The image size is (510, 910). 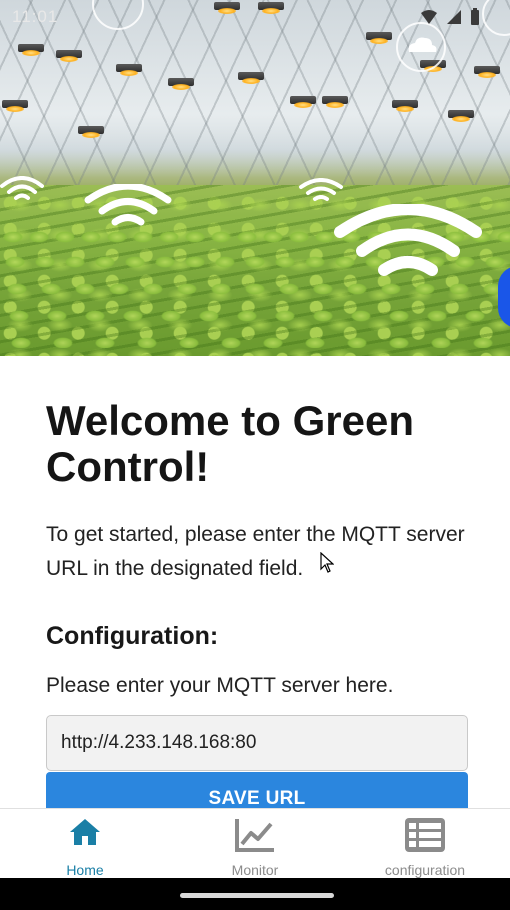 I want to click on status-time: 11:01, so click(x=35, y=16).